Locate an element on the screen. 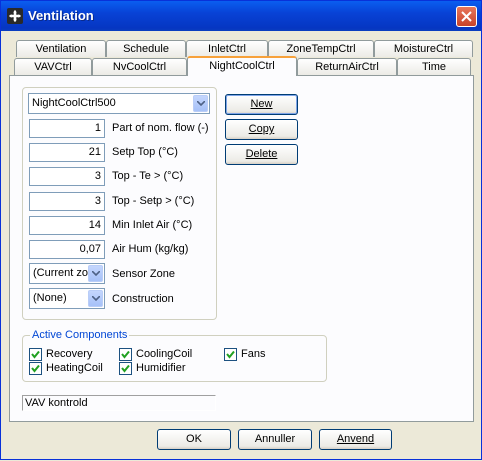 Image resolution: width=482 pixels, height=461 pixels. copy-button-label: Copy is located at coordinates (261, 129).